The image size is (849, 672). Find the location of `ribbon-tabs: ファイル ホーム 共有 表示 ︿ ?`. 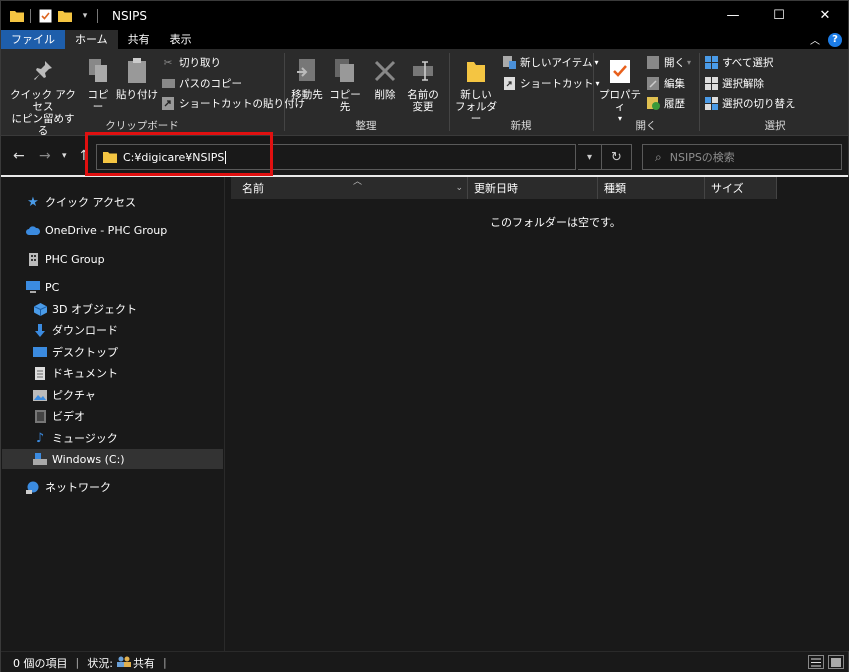

ribbon-tabs: ファイル ホーム 共有 表示 ︿ ? is located at coordinates (424, 39).